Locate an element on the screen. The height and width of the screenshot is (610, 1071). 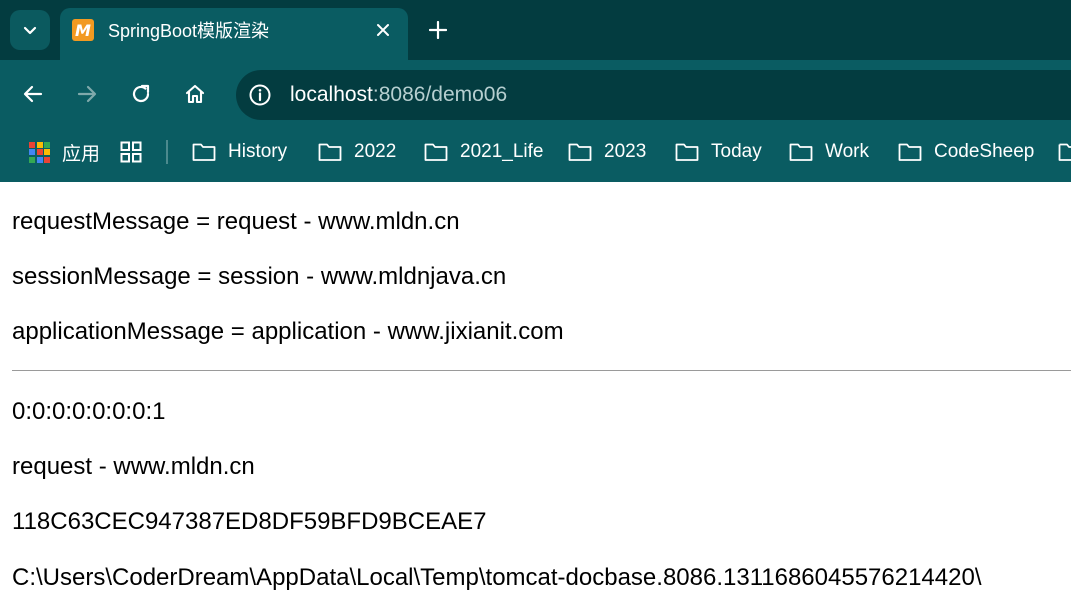
arrow-left-icon is located at coordinates (33, 94).